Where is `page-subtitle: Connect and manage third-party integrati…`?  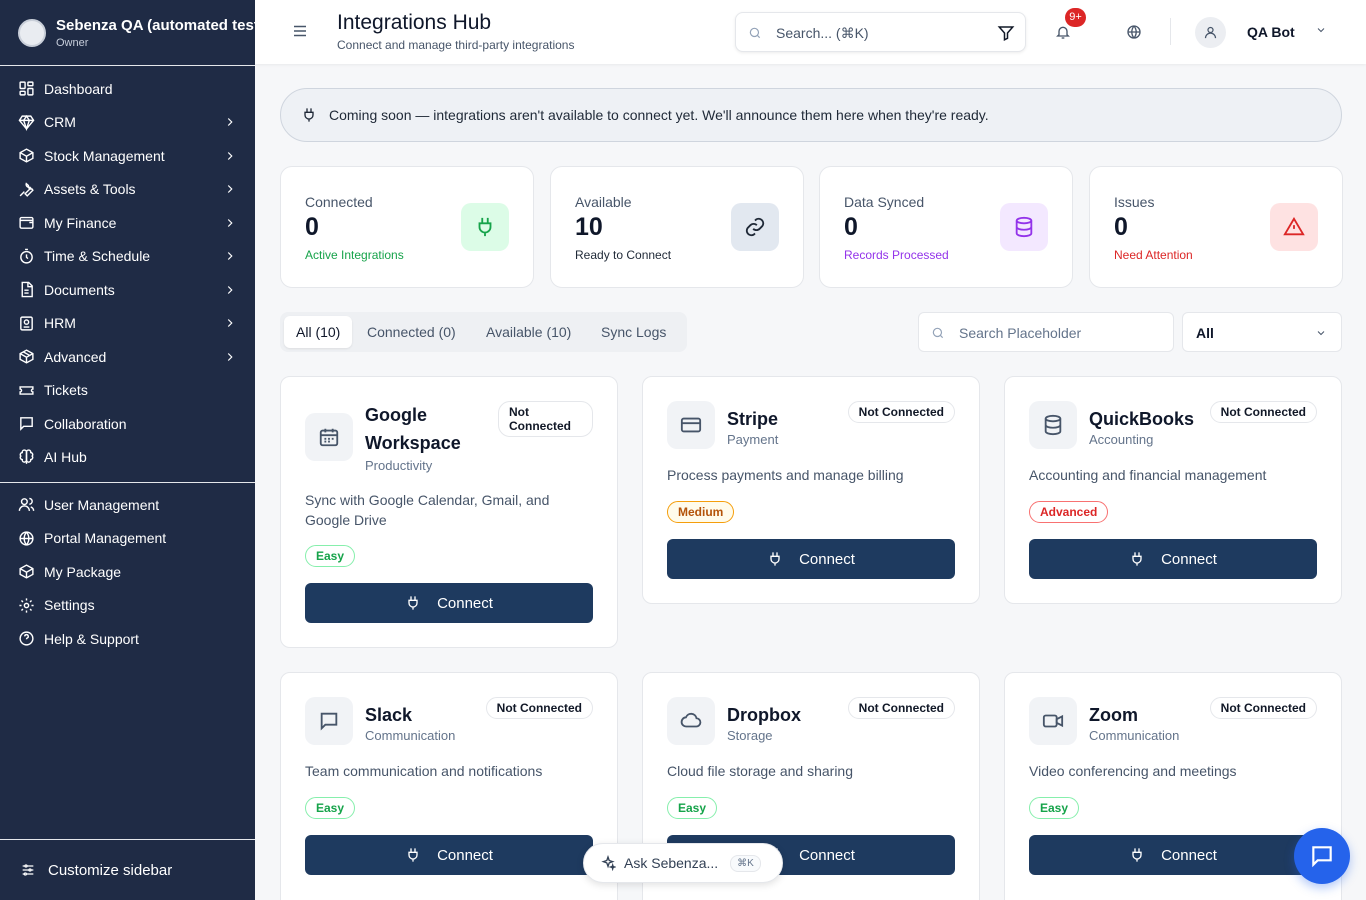
page-subtitle: Connect and manage third-party integrati… is located at coordinates (456, 45).